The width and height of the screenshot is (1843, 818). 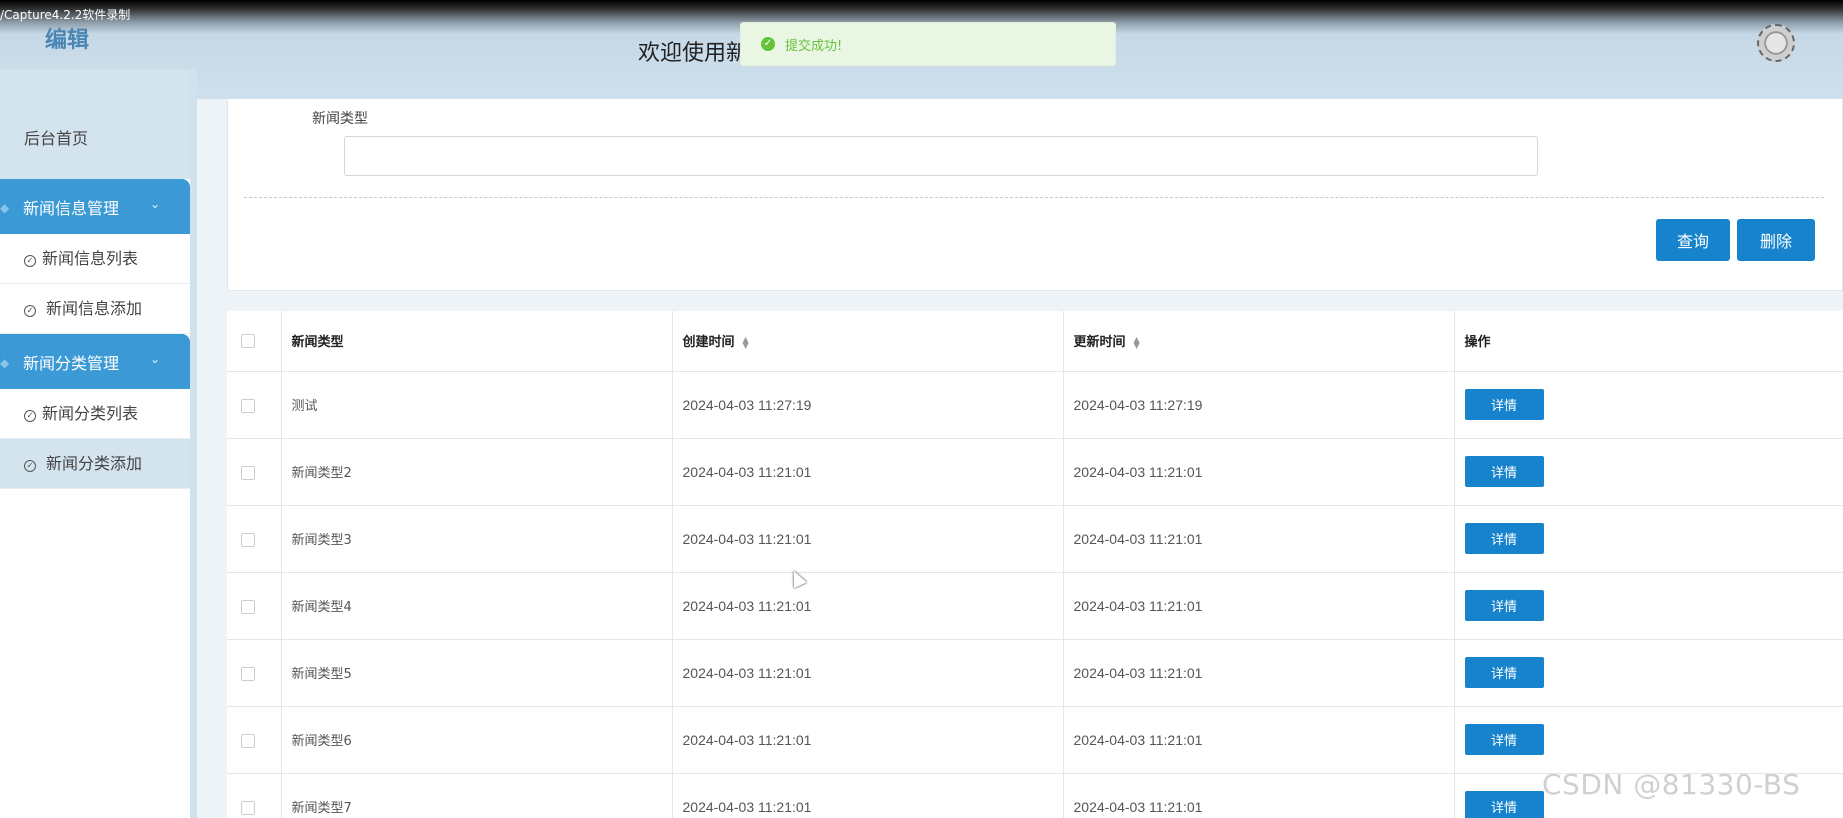 I want to click on recorder-watermark: /Capture4.2.2软件录制, so click(x=65, y=15).